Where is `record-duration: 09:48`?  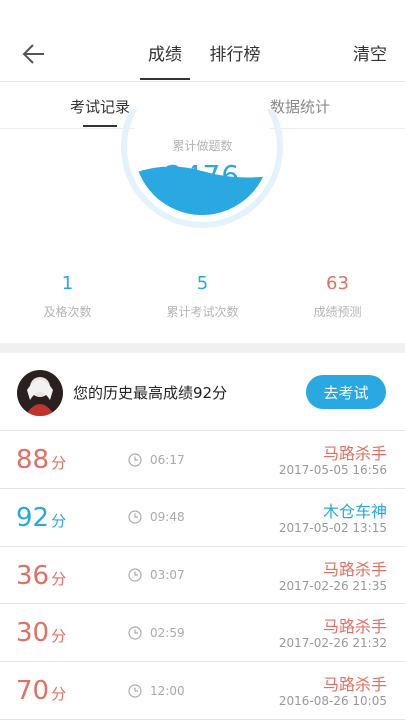
record-duration: 09:48 is located at coordinates (156, 517).